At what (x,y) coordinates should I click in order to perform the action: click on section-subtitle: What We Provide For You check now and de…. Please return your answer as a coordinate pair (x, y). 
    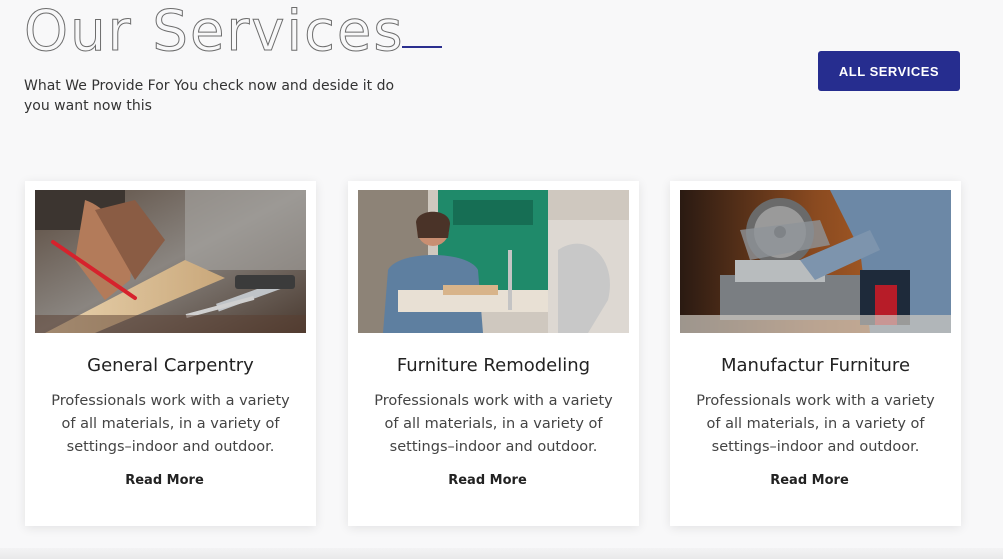
    Looking at the image, I should click on (209, 96).